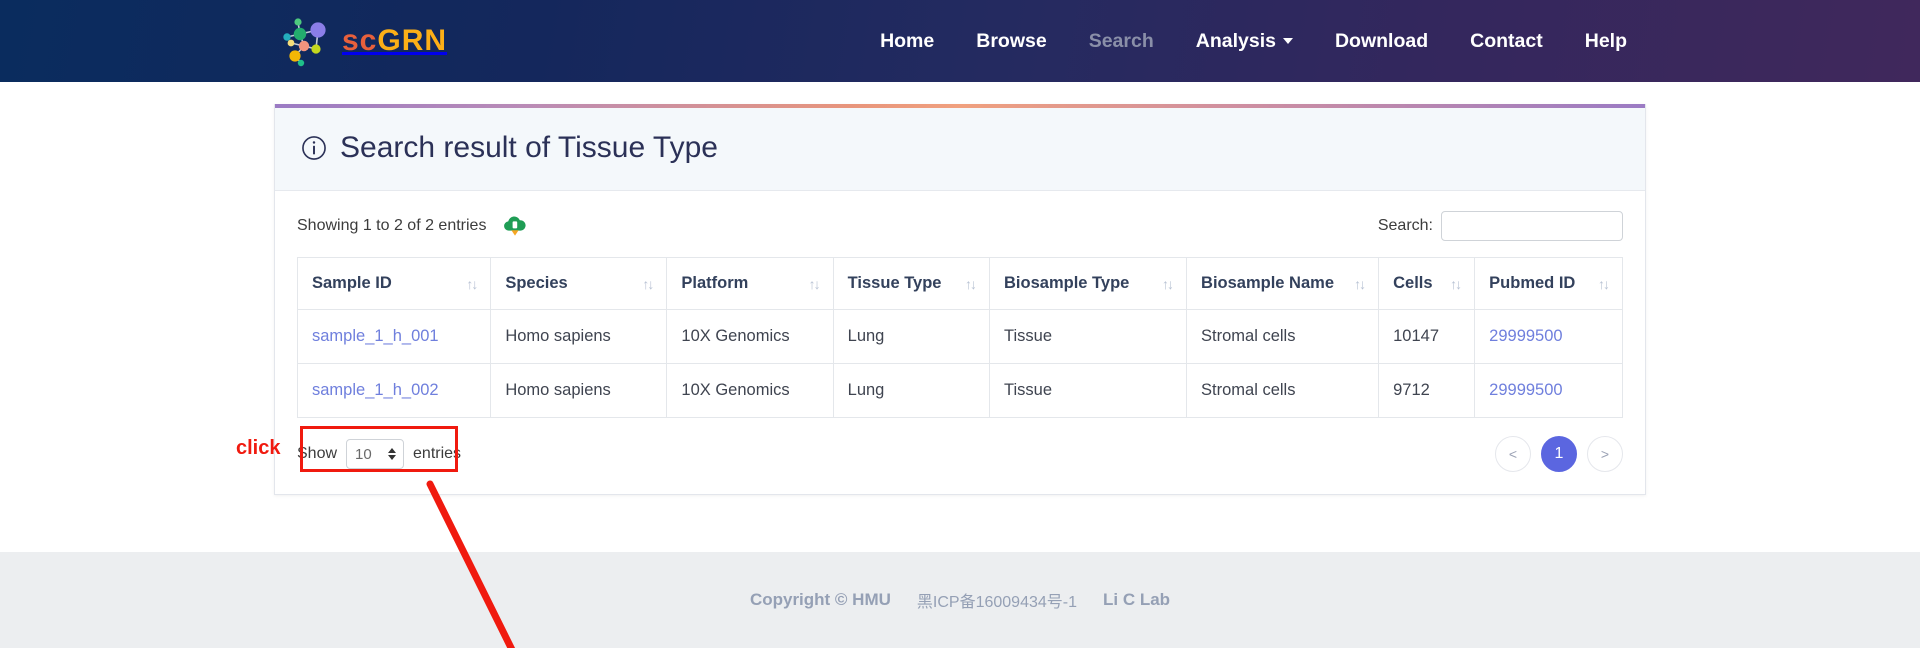 Image resolution: width=1920 pixels, height=648 pixels. What do you see at coordinates (412, 40) in the screenshot?
I see `brand-text-grn: GRN` at bounding box center [412, 40].